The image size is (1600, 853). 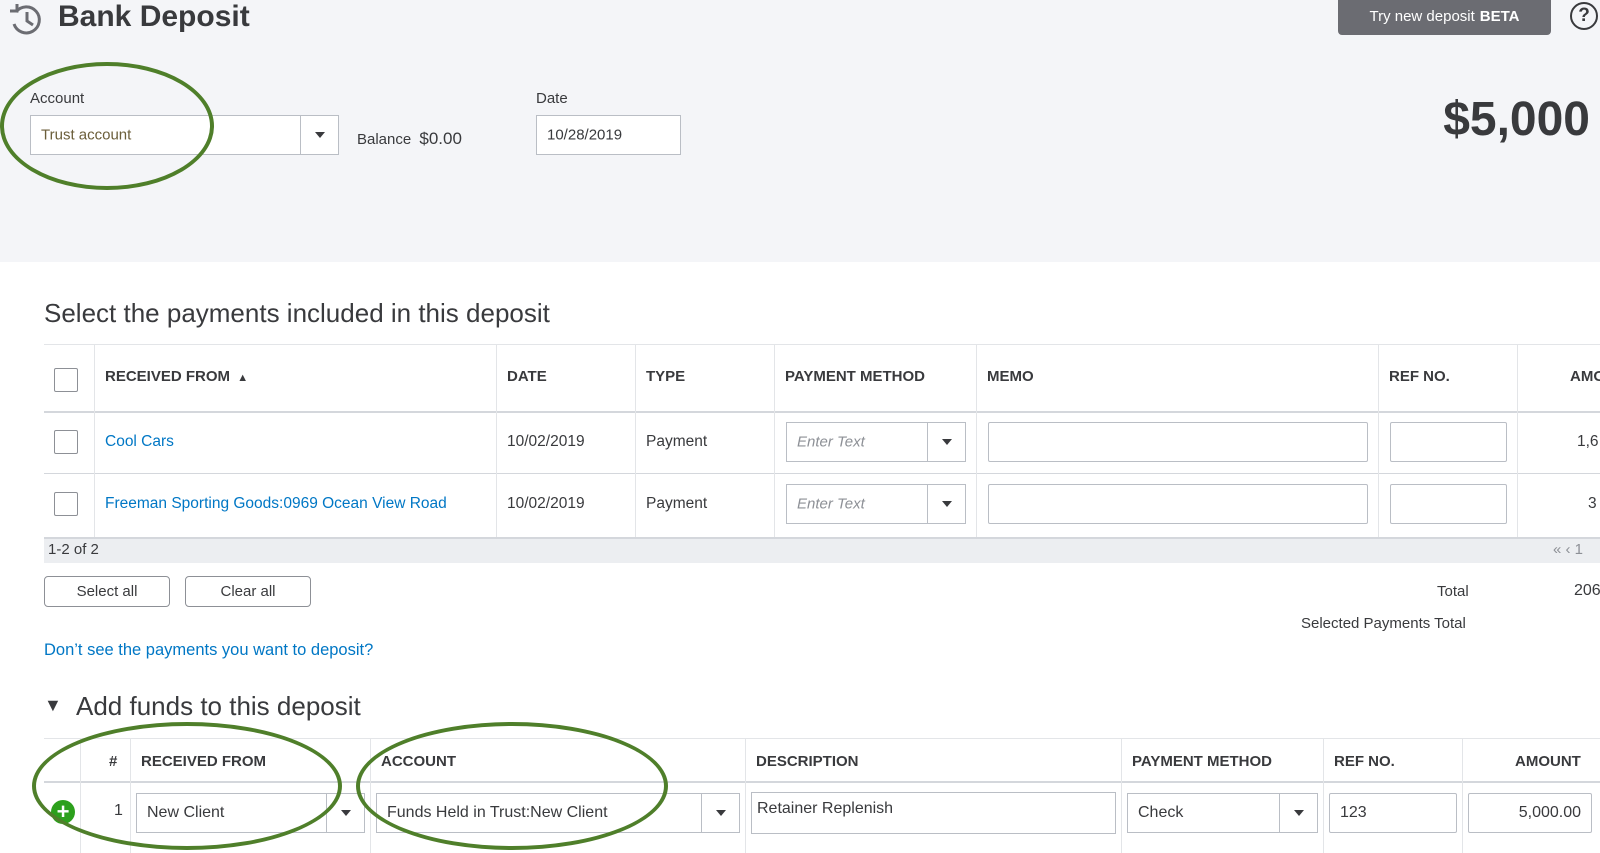 I want to click on clear-all-button: Clear all, so click(x=248, y=591).